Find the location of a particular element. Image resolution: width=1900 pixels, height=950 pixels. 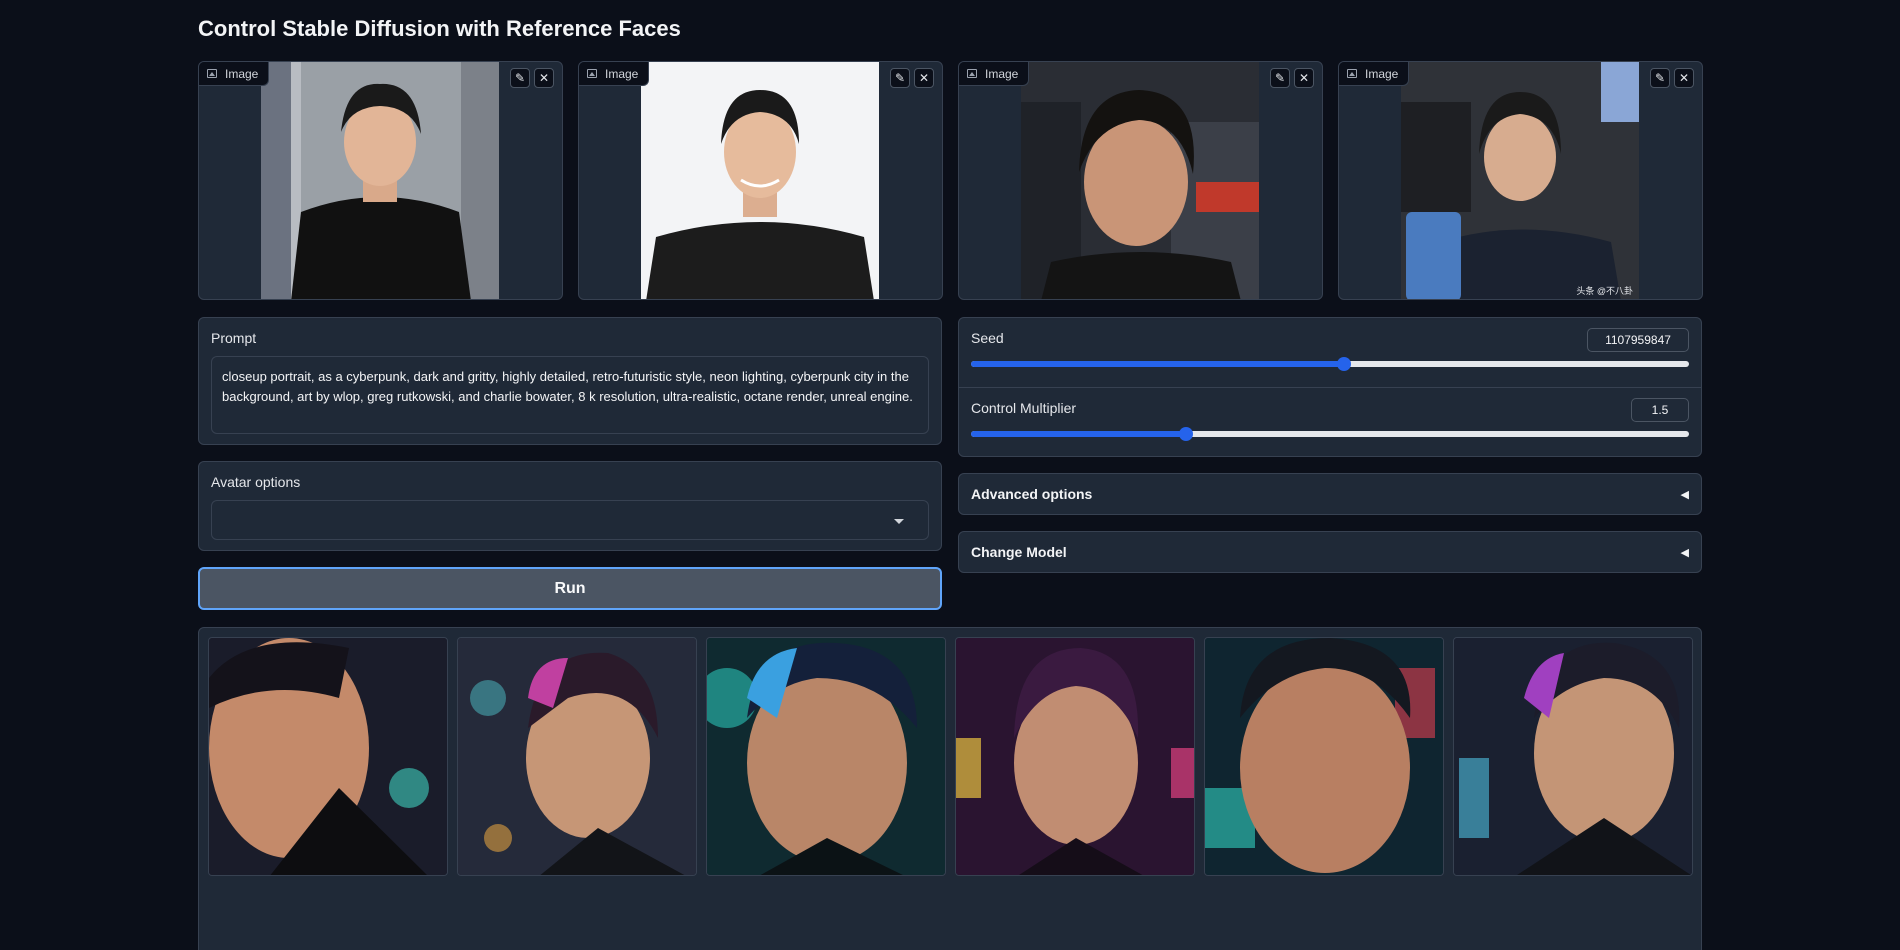

chevron-down-icon is located at coordinates (899, 521).